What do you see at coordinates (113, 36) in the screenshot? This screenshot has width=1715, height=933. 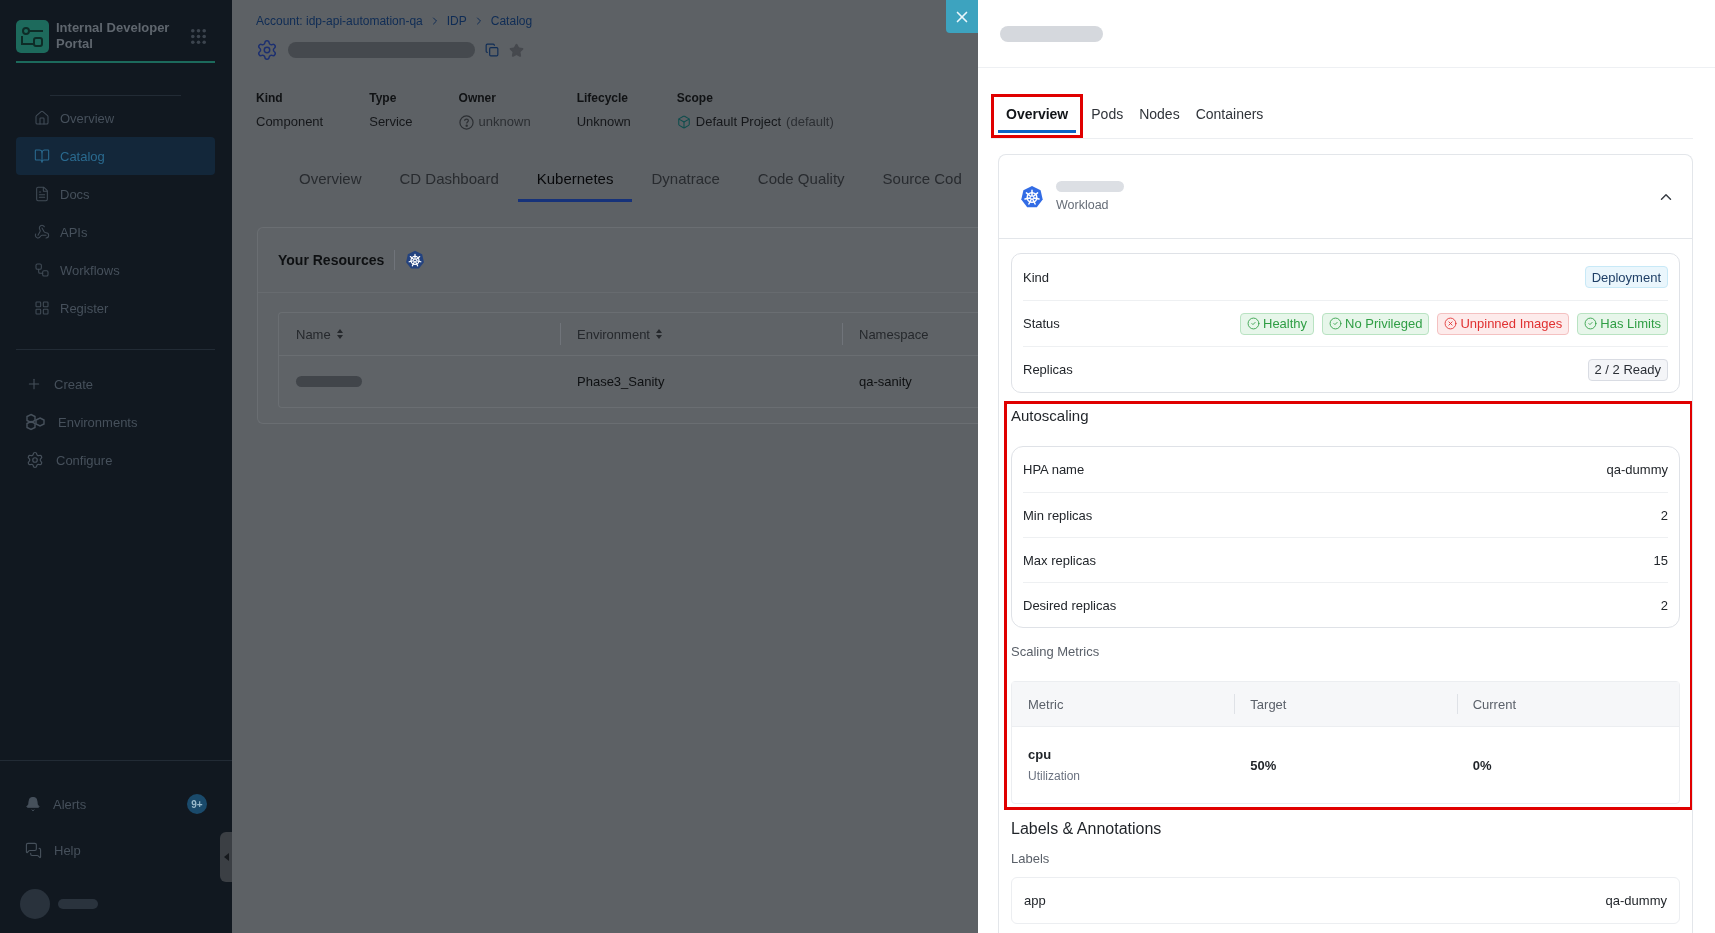 I see `app-name: Internal Developer Portal` at bounding box center [113, 36].